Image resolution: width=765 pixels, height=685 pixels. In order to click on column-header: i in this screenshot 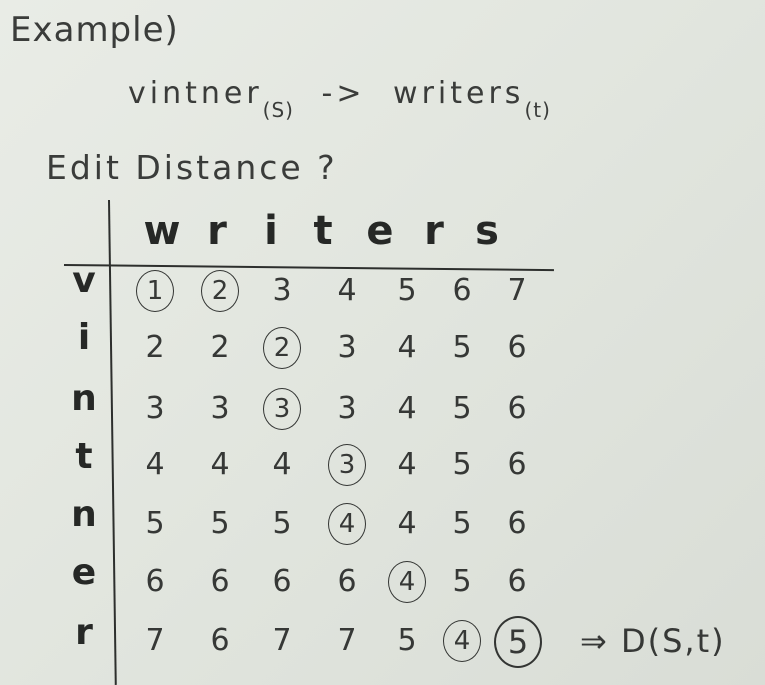, I will do `click(271, 231)`.